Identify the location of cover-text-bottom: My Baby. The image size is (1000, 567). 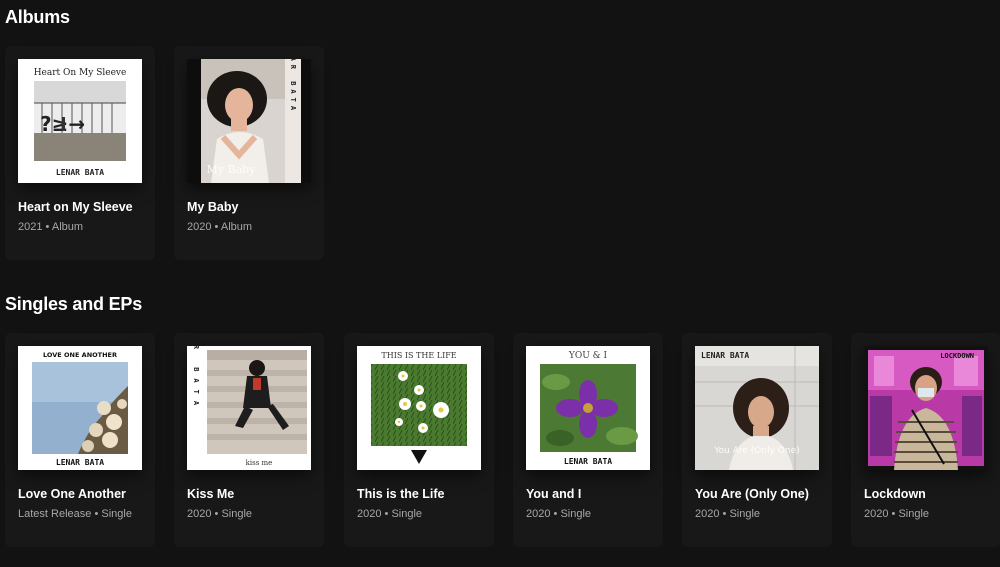
(232, 169).